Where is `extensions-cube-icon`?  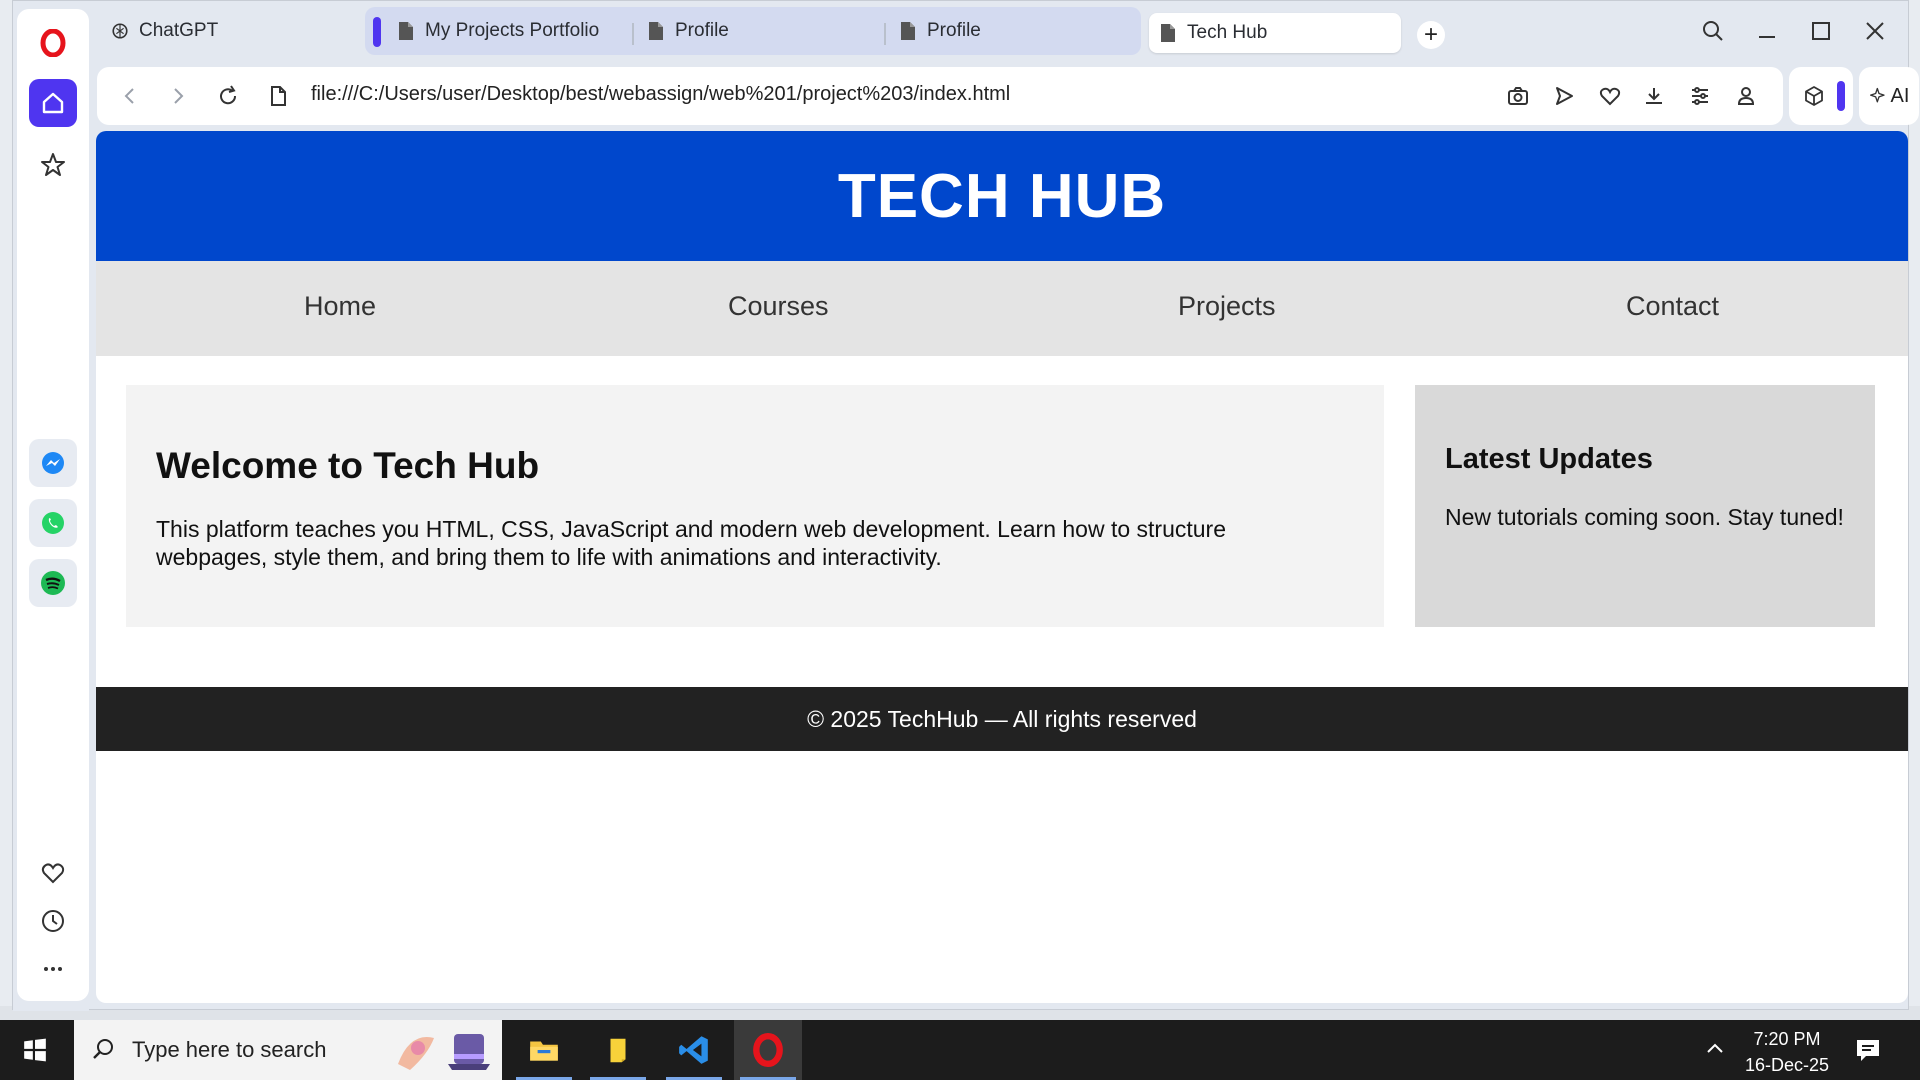
extensions-cube-icon is located at coordinates (1814, 96).